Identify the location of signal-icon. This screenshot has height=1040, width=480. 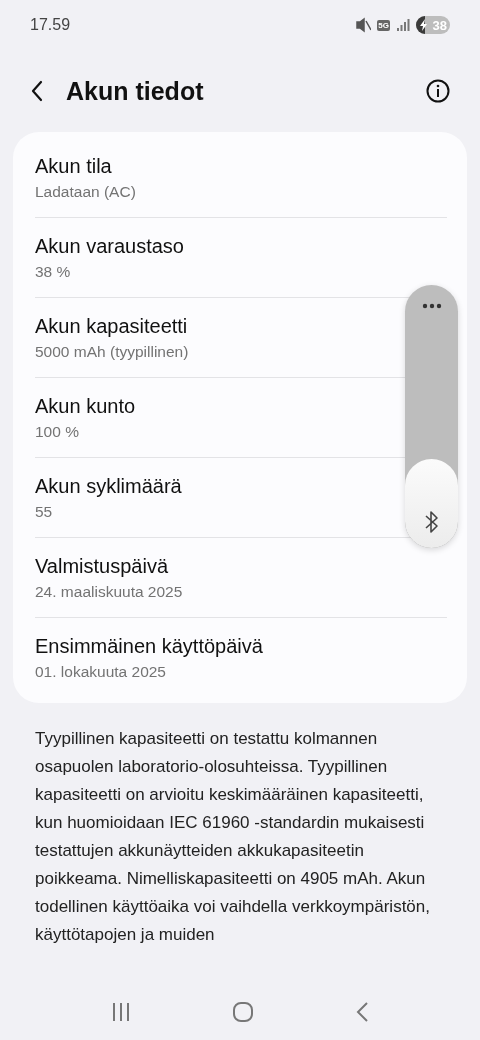
(403, 25).